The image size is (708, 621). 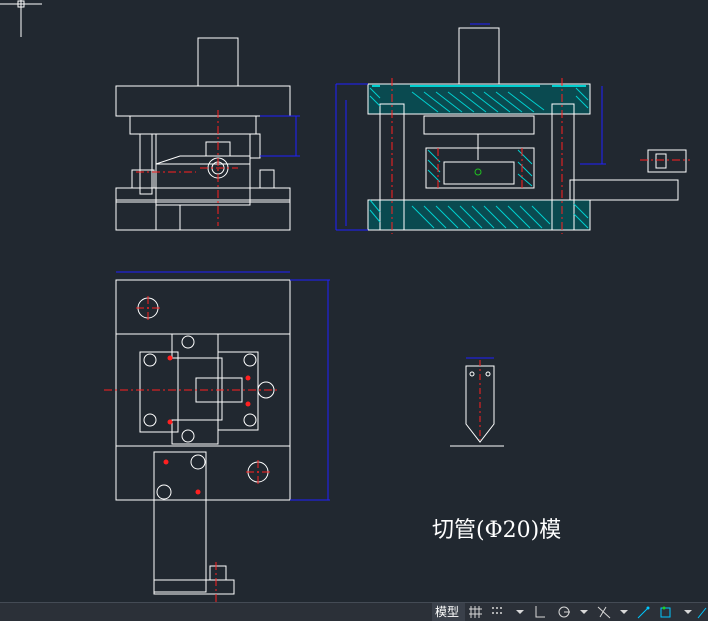 What do you see at coordinates (476, 612) in the screenshot?
I see `grid-icon` at bounding box center [476, 612].